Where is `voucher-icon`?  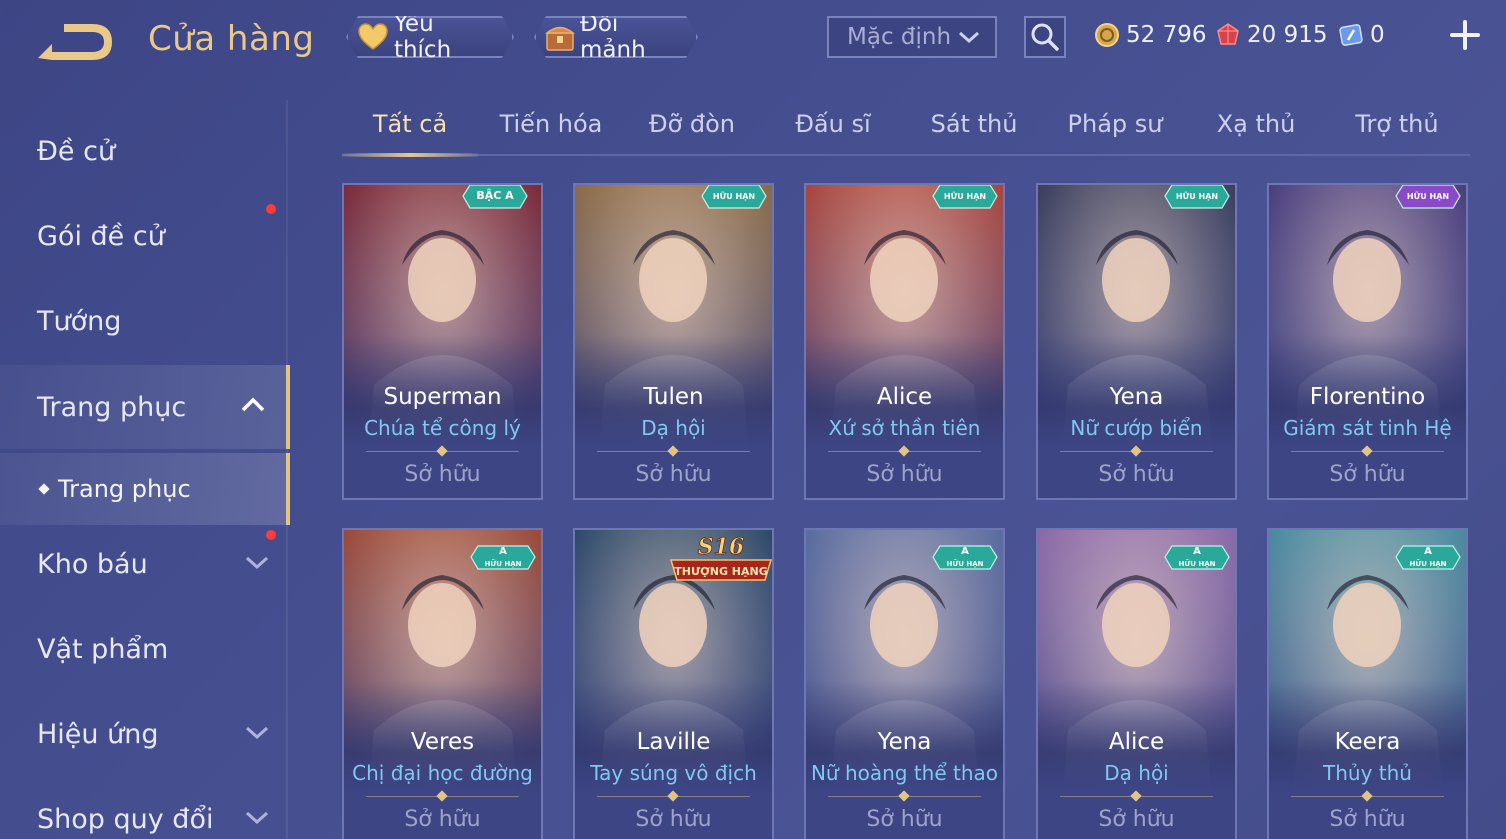 voucher-icon is located at coordinates (1351, 35).